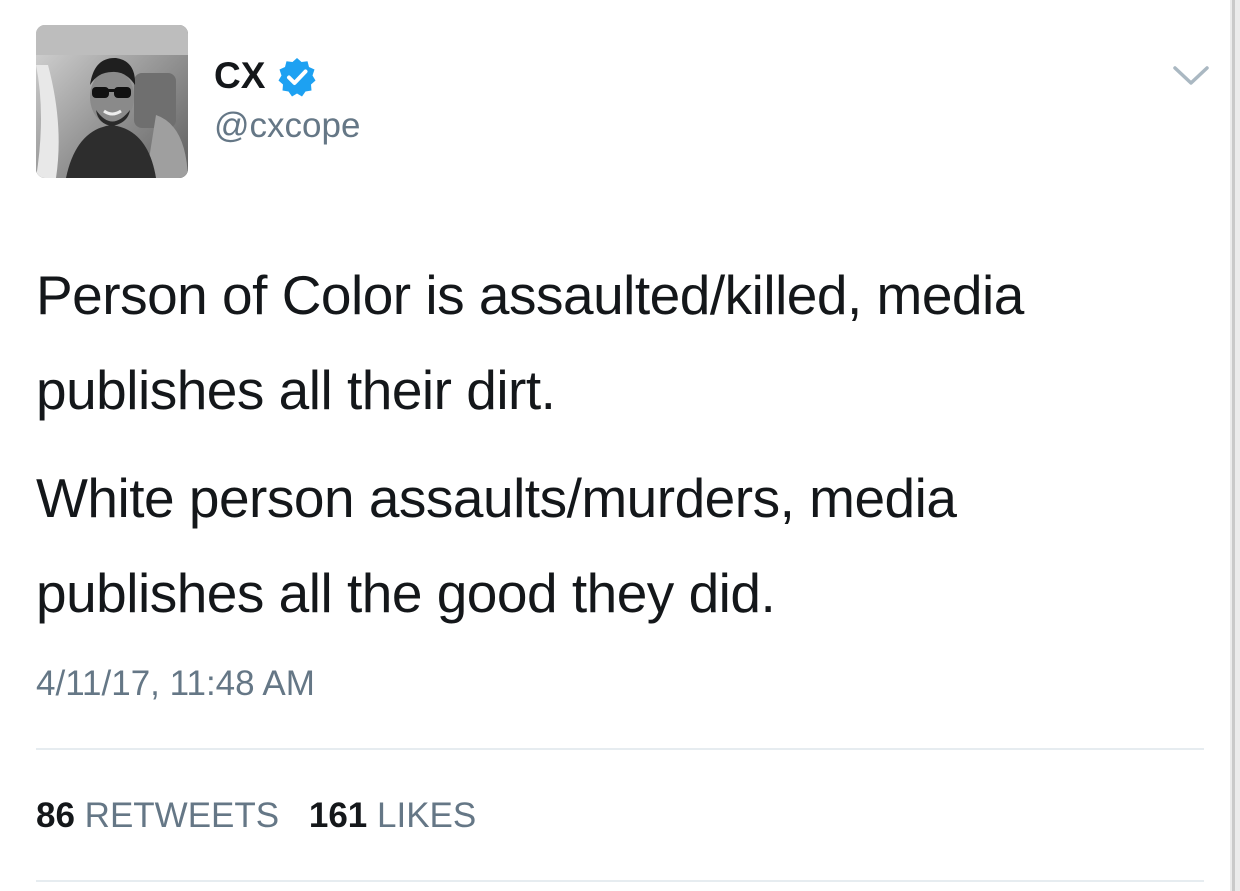 The width and height of the screenshot is (1240, 891). What do you see at coordinates (297, 77) in the screenshot?
I see `verified-badge-icon` at bounding box center [297, 77].